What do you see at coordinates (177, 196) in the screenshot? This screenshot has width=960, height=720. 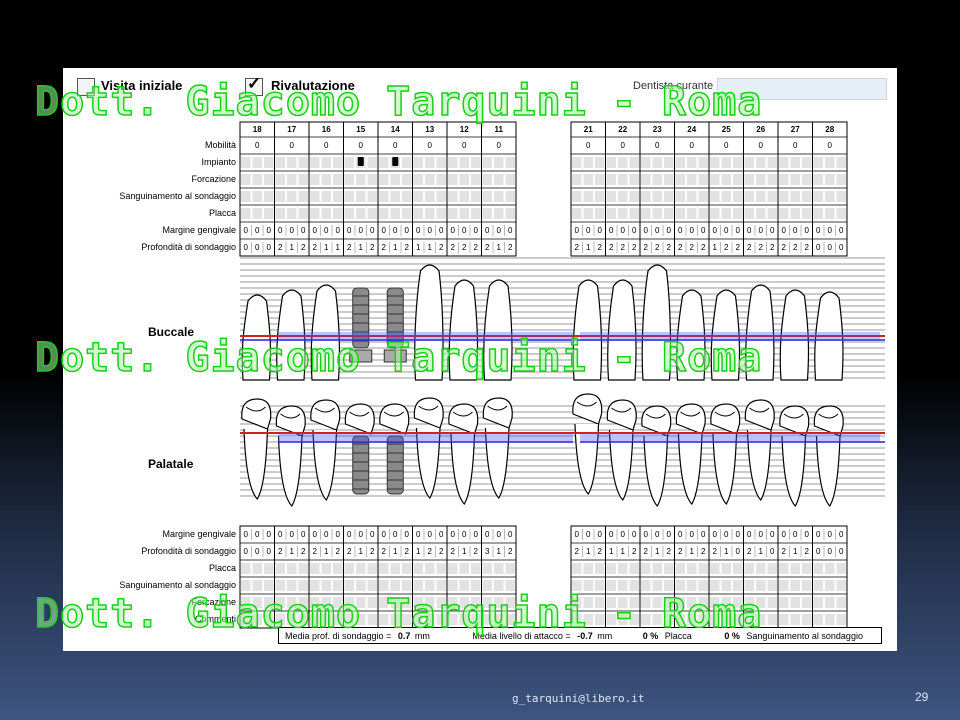 I see `upper-row-label: Sanguinamento al sondaggio` at bounding box center [177, 196].